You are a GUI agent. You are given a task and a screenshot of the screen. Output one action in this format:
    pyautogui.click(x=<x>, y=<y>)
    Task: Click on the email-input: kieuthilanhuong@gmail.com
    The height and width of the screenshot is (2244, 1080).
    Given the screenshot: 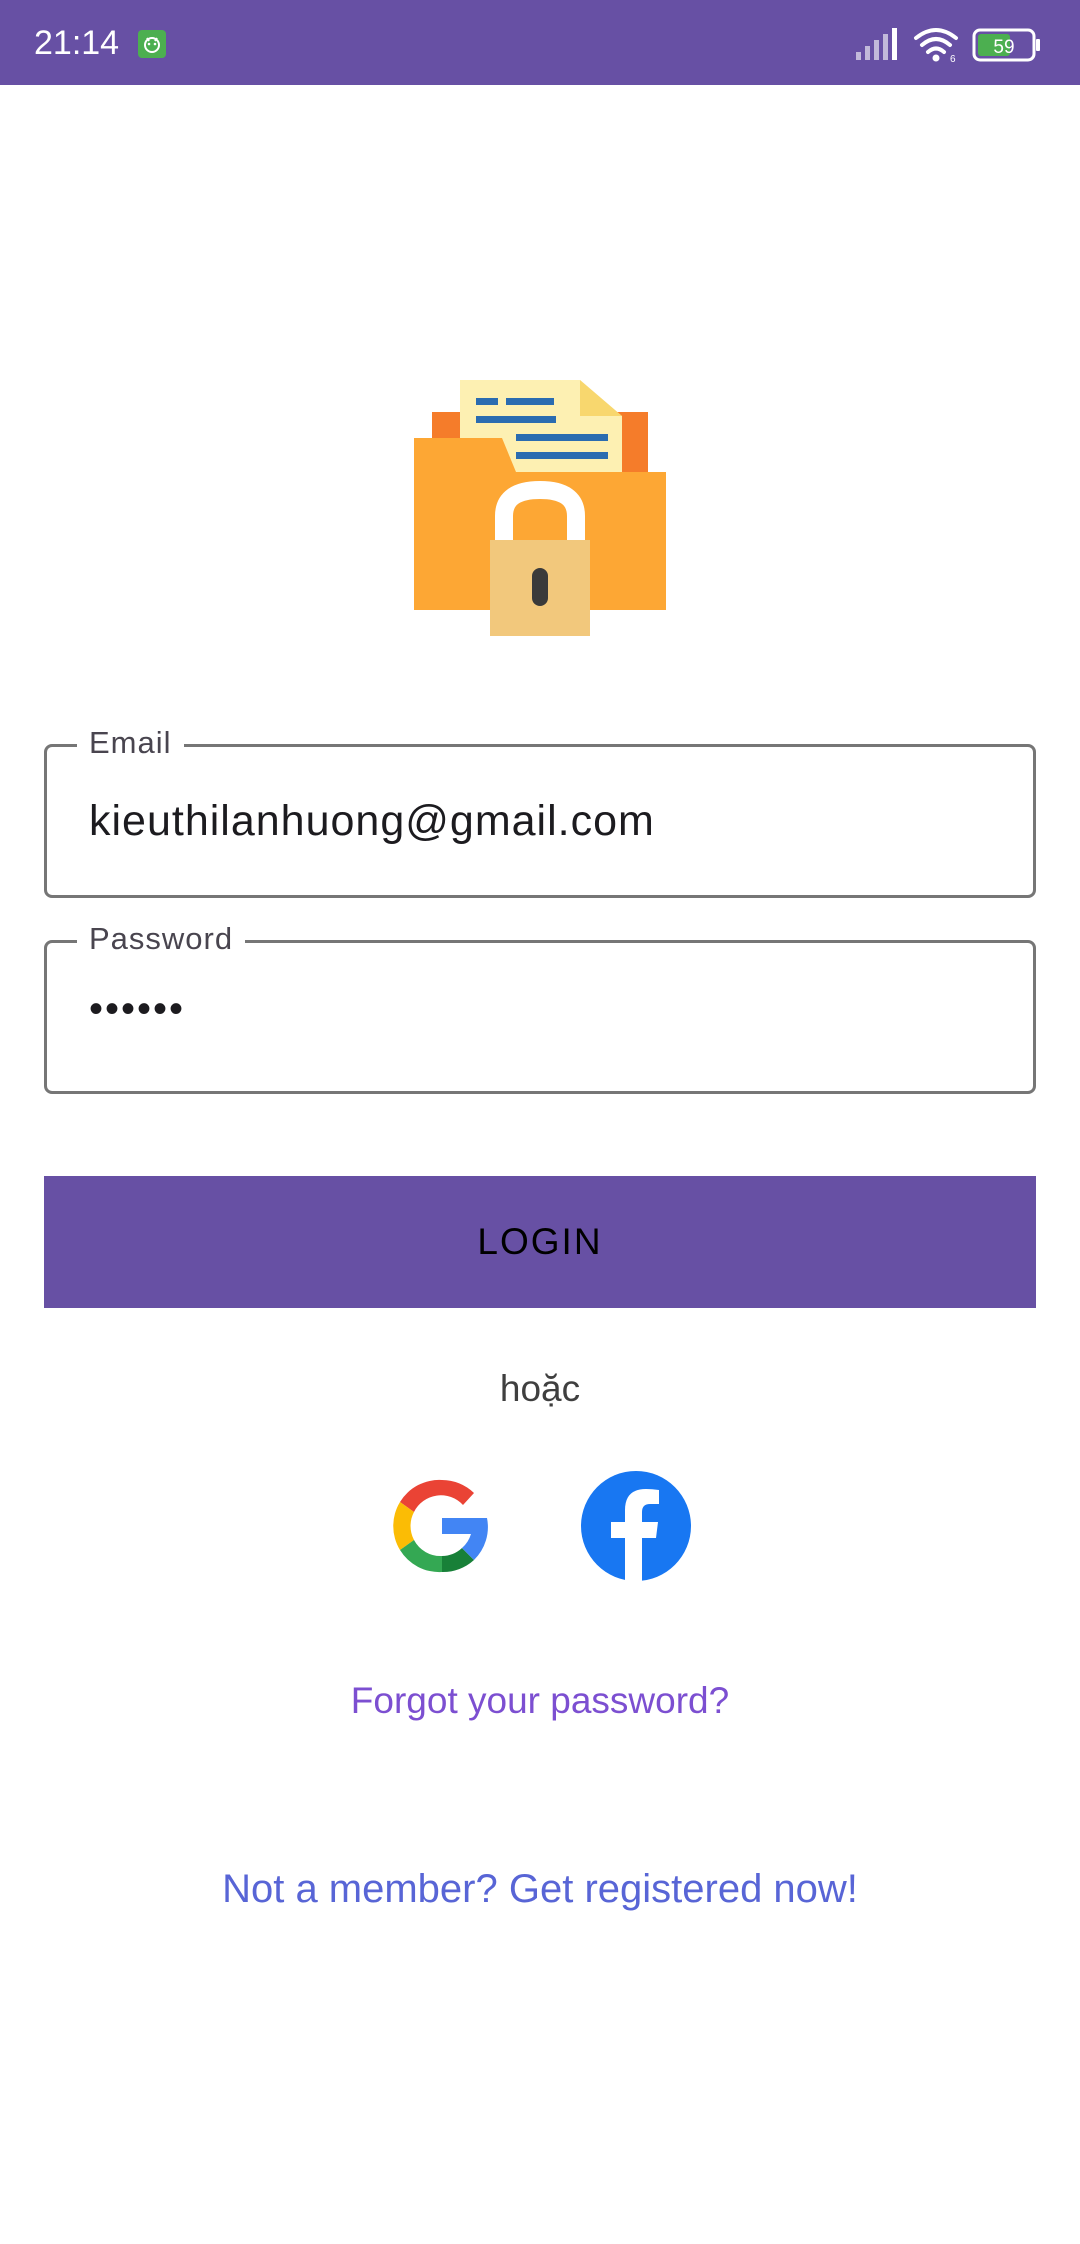 What is the action you would take?
    pyautogui.click(x=372, y=821)
    